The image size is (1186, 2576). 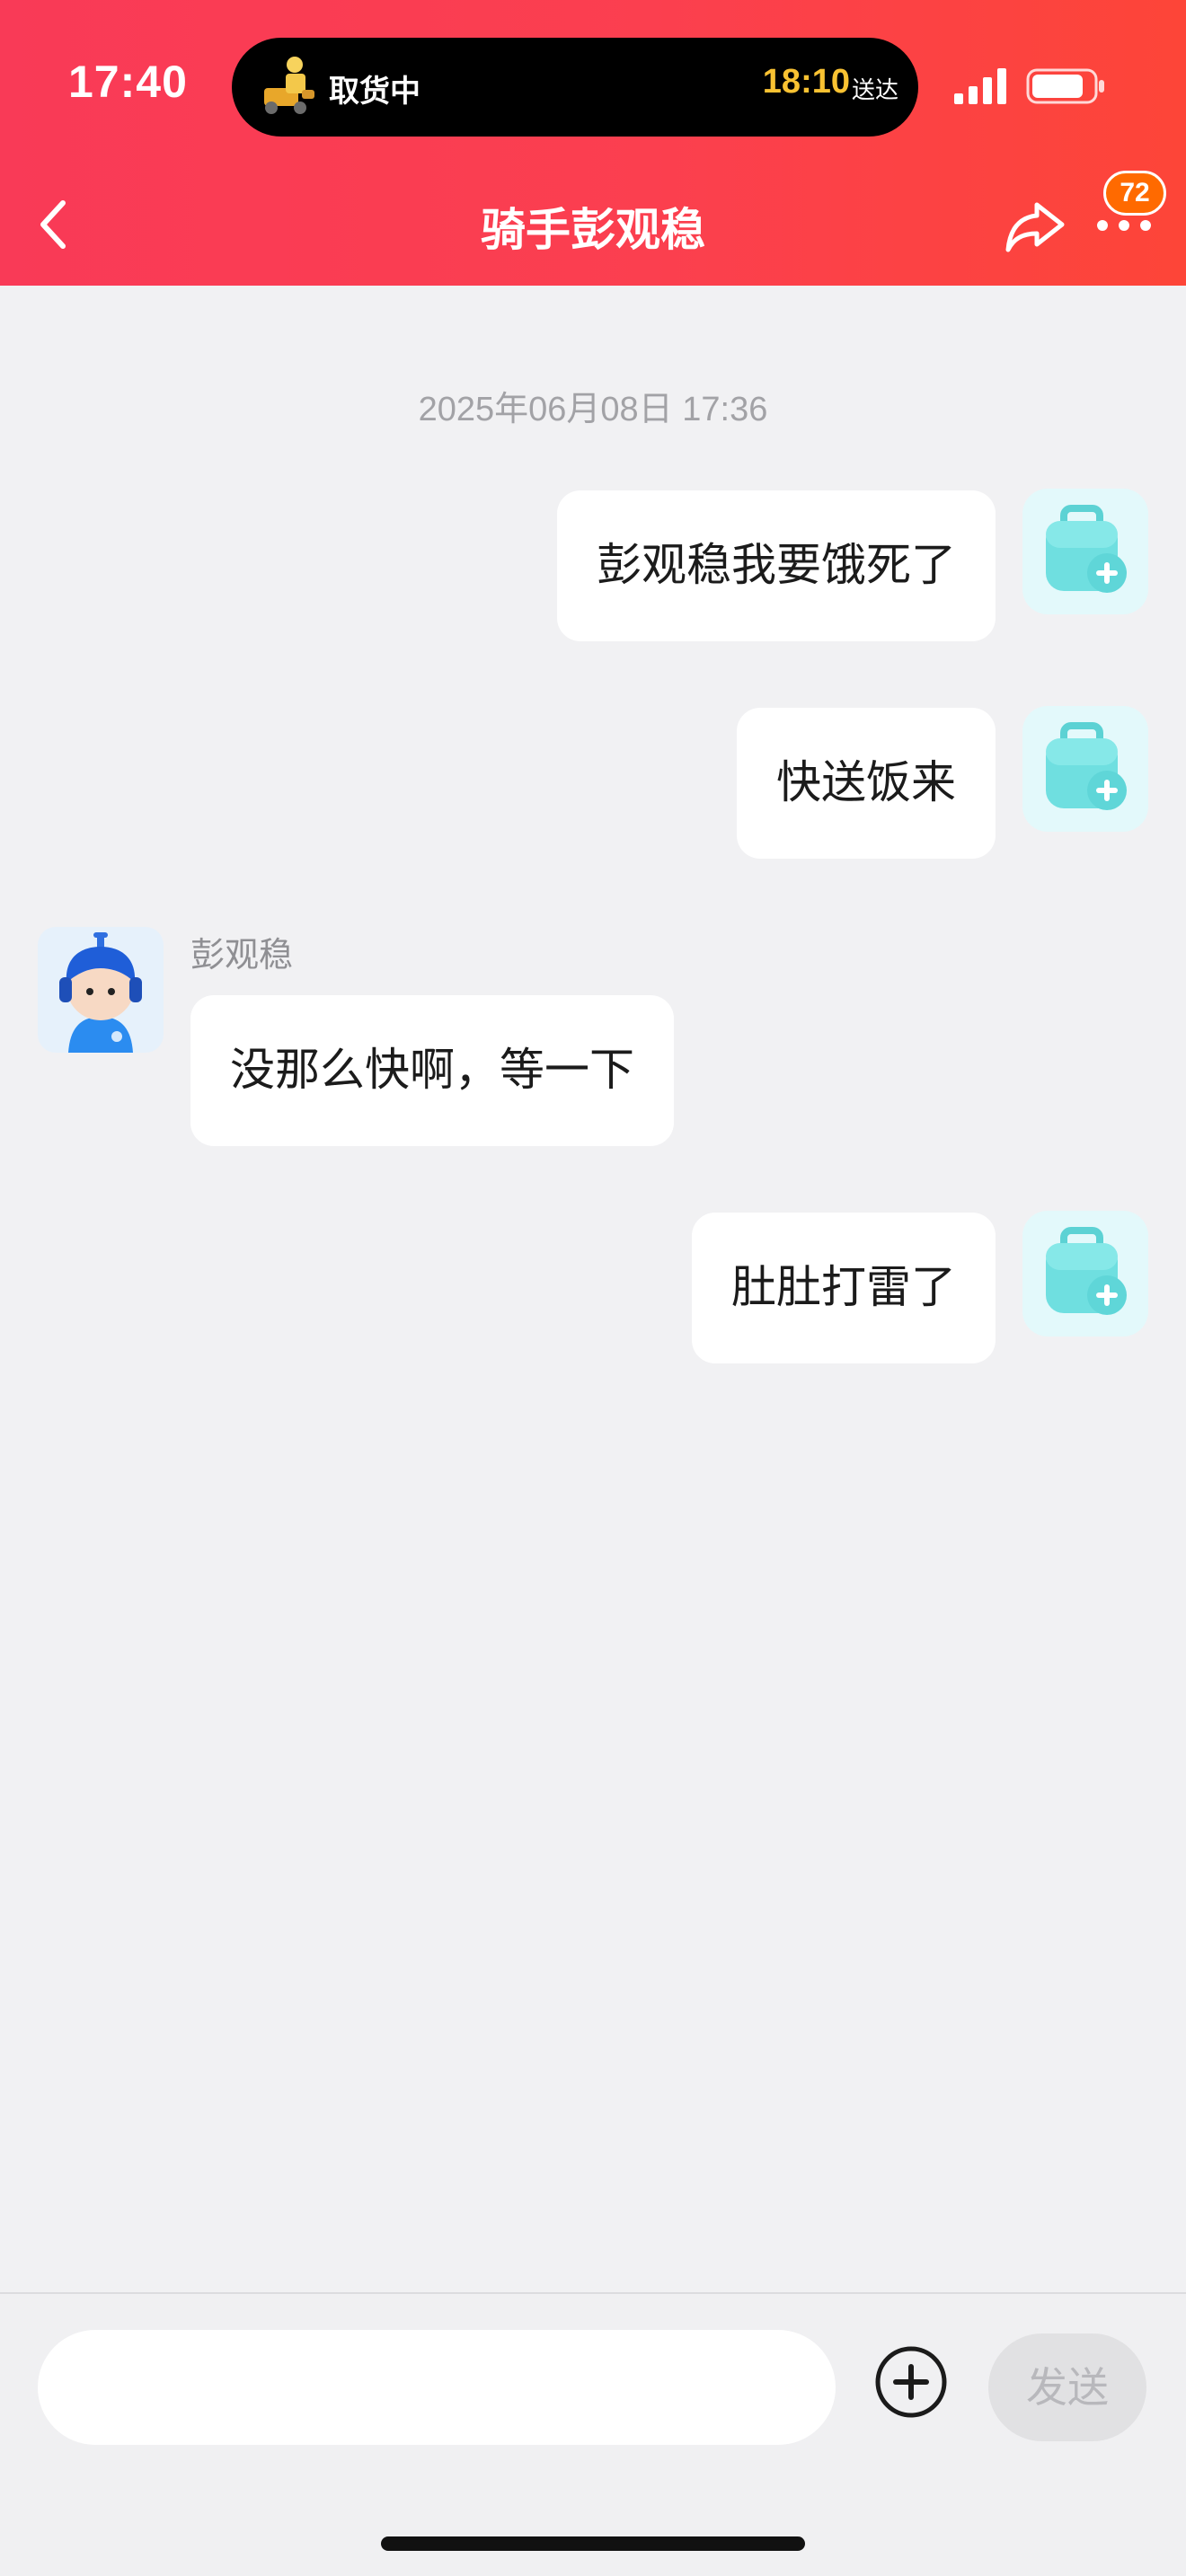 What do you see at coordinates (432, 1070) in the screenshot?
I see `message-bubble-incoming: 没那么快啊，等一下` at bounding box center [432, 1070].